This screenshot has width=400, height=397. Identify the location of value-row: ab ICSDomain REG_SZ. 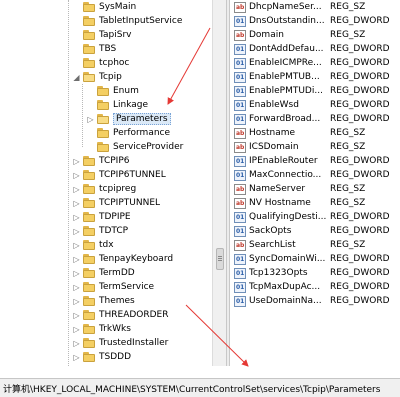
(297, 147).